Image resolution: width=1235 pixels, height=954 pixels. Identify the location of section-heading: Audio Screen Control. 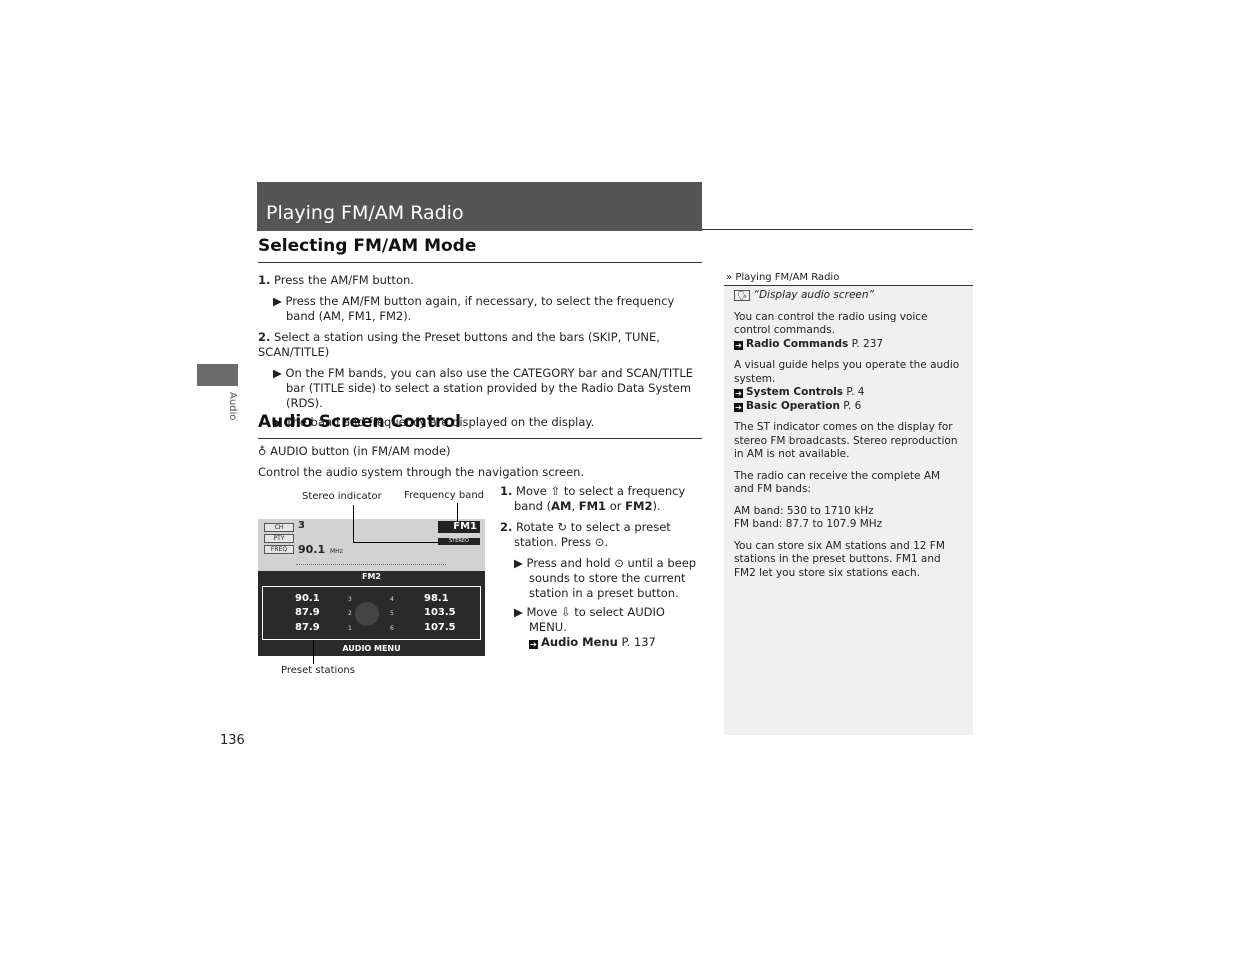
(359, 422).